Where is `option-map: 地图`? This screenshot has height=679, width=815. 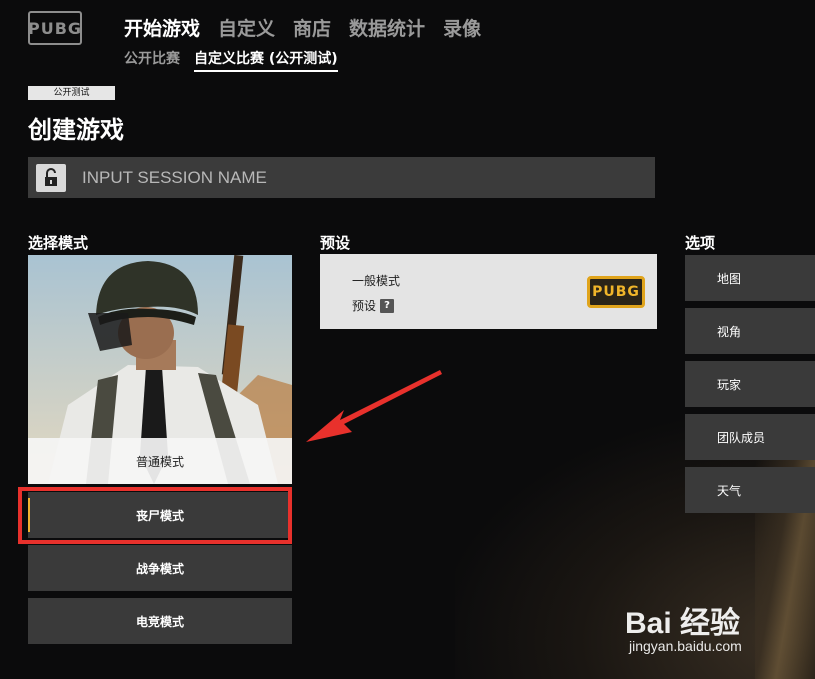 option-map: 地图 is located at coordinates (750, 278).